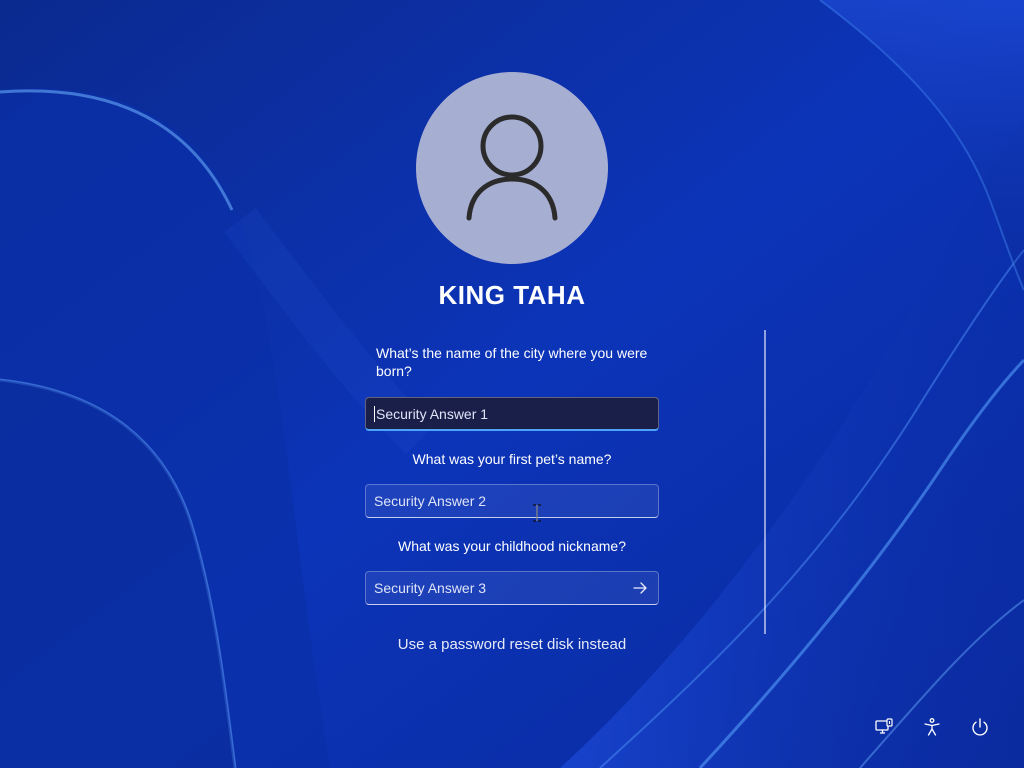  I want to click on security-answer-2-placeholder: Security Answer 2, so click(430, 501).